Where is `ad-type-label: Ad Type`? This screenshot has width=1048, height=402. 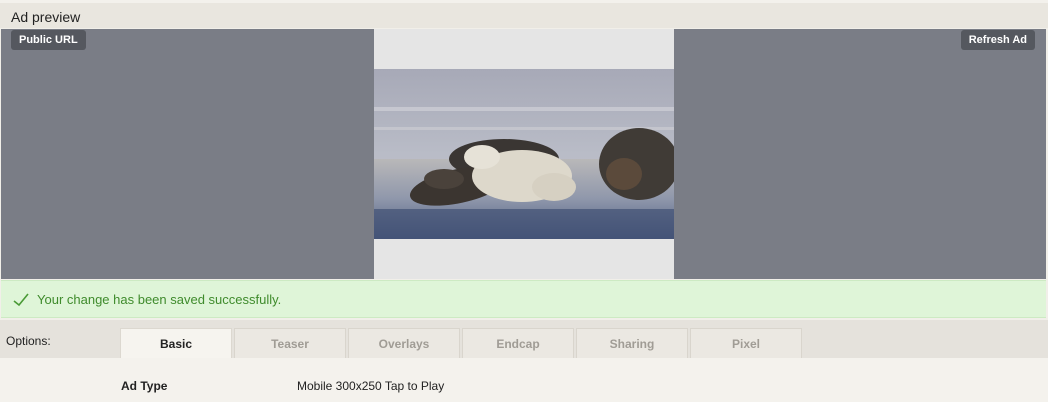
ad-type-label: Ad Type is located at coordinates (144, 386).